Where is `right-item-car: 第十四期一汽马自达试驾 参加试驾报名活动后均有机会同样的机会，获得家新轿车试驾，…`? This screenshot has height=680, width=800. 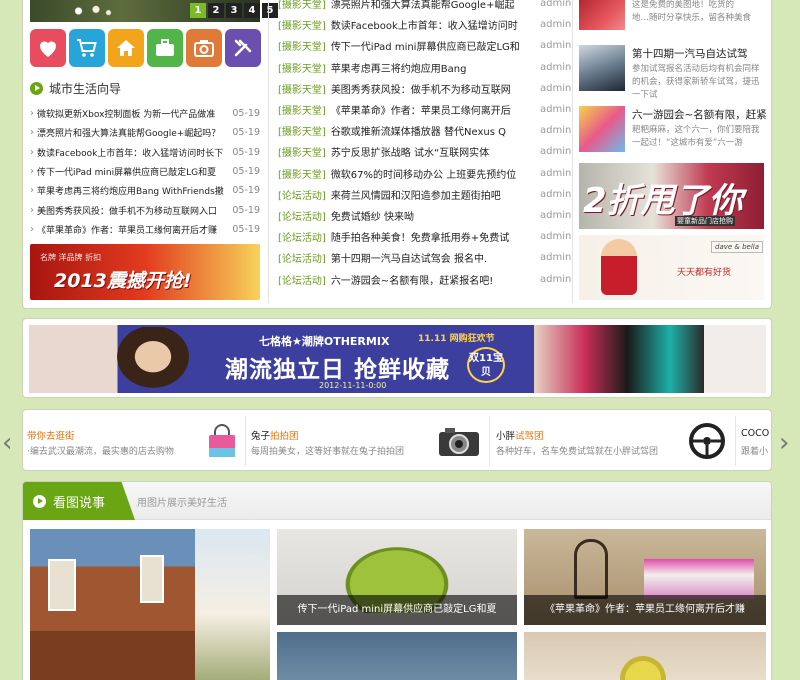 right-item-car: 第十四期一汽马自达试驾 参加试驾报名活动后均有机会同样的机会，获得家新轿车试驾，… is located at coordinates (671, 72).